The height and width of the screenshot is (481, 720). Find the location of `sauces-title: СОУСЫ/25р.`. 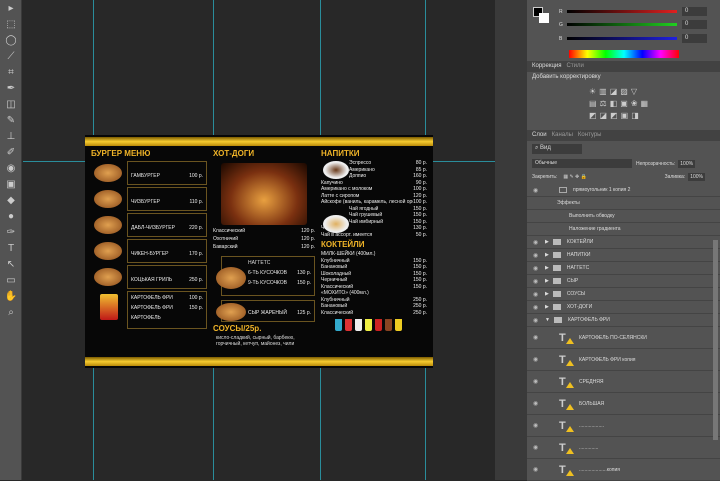

sauces-title: СОУСЫ/25р. is located at coordinates (237, 328).